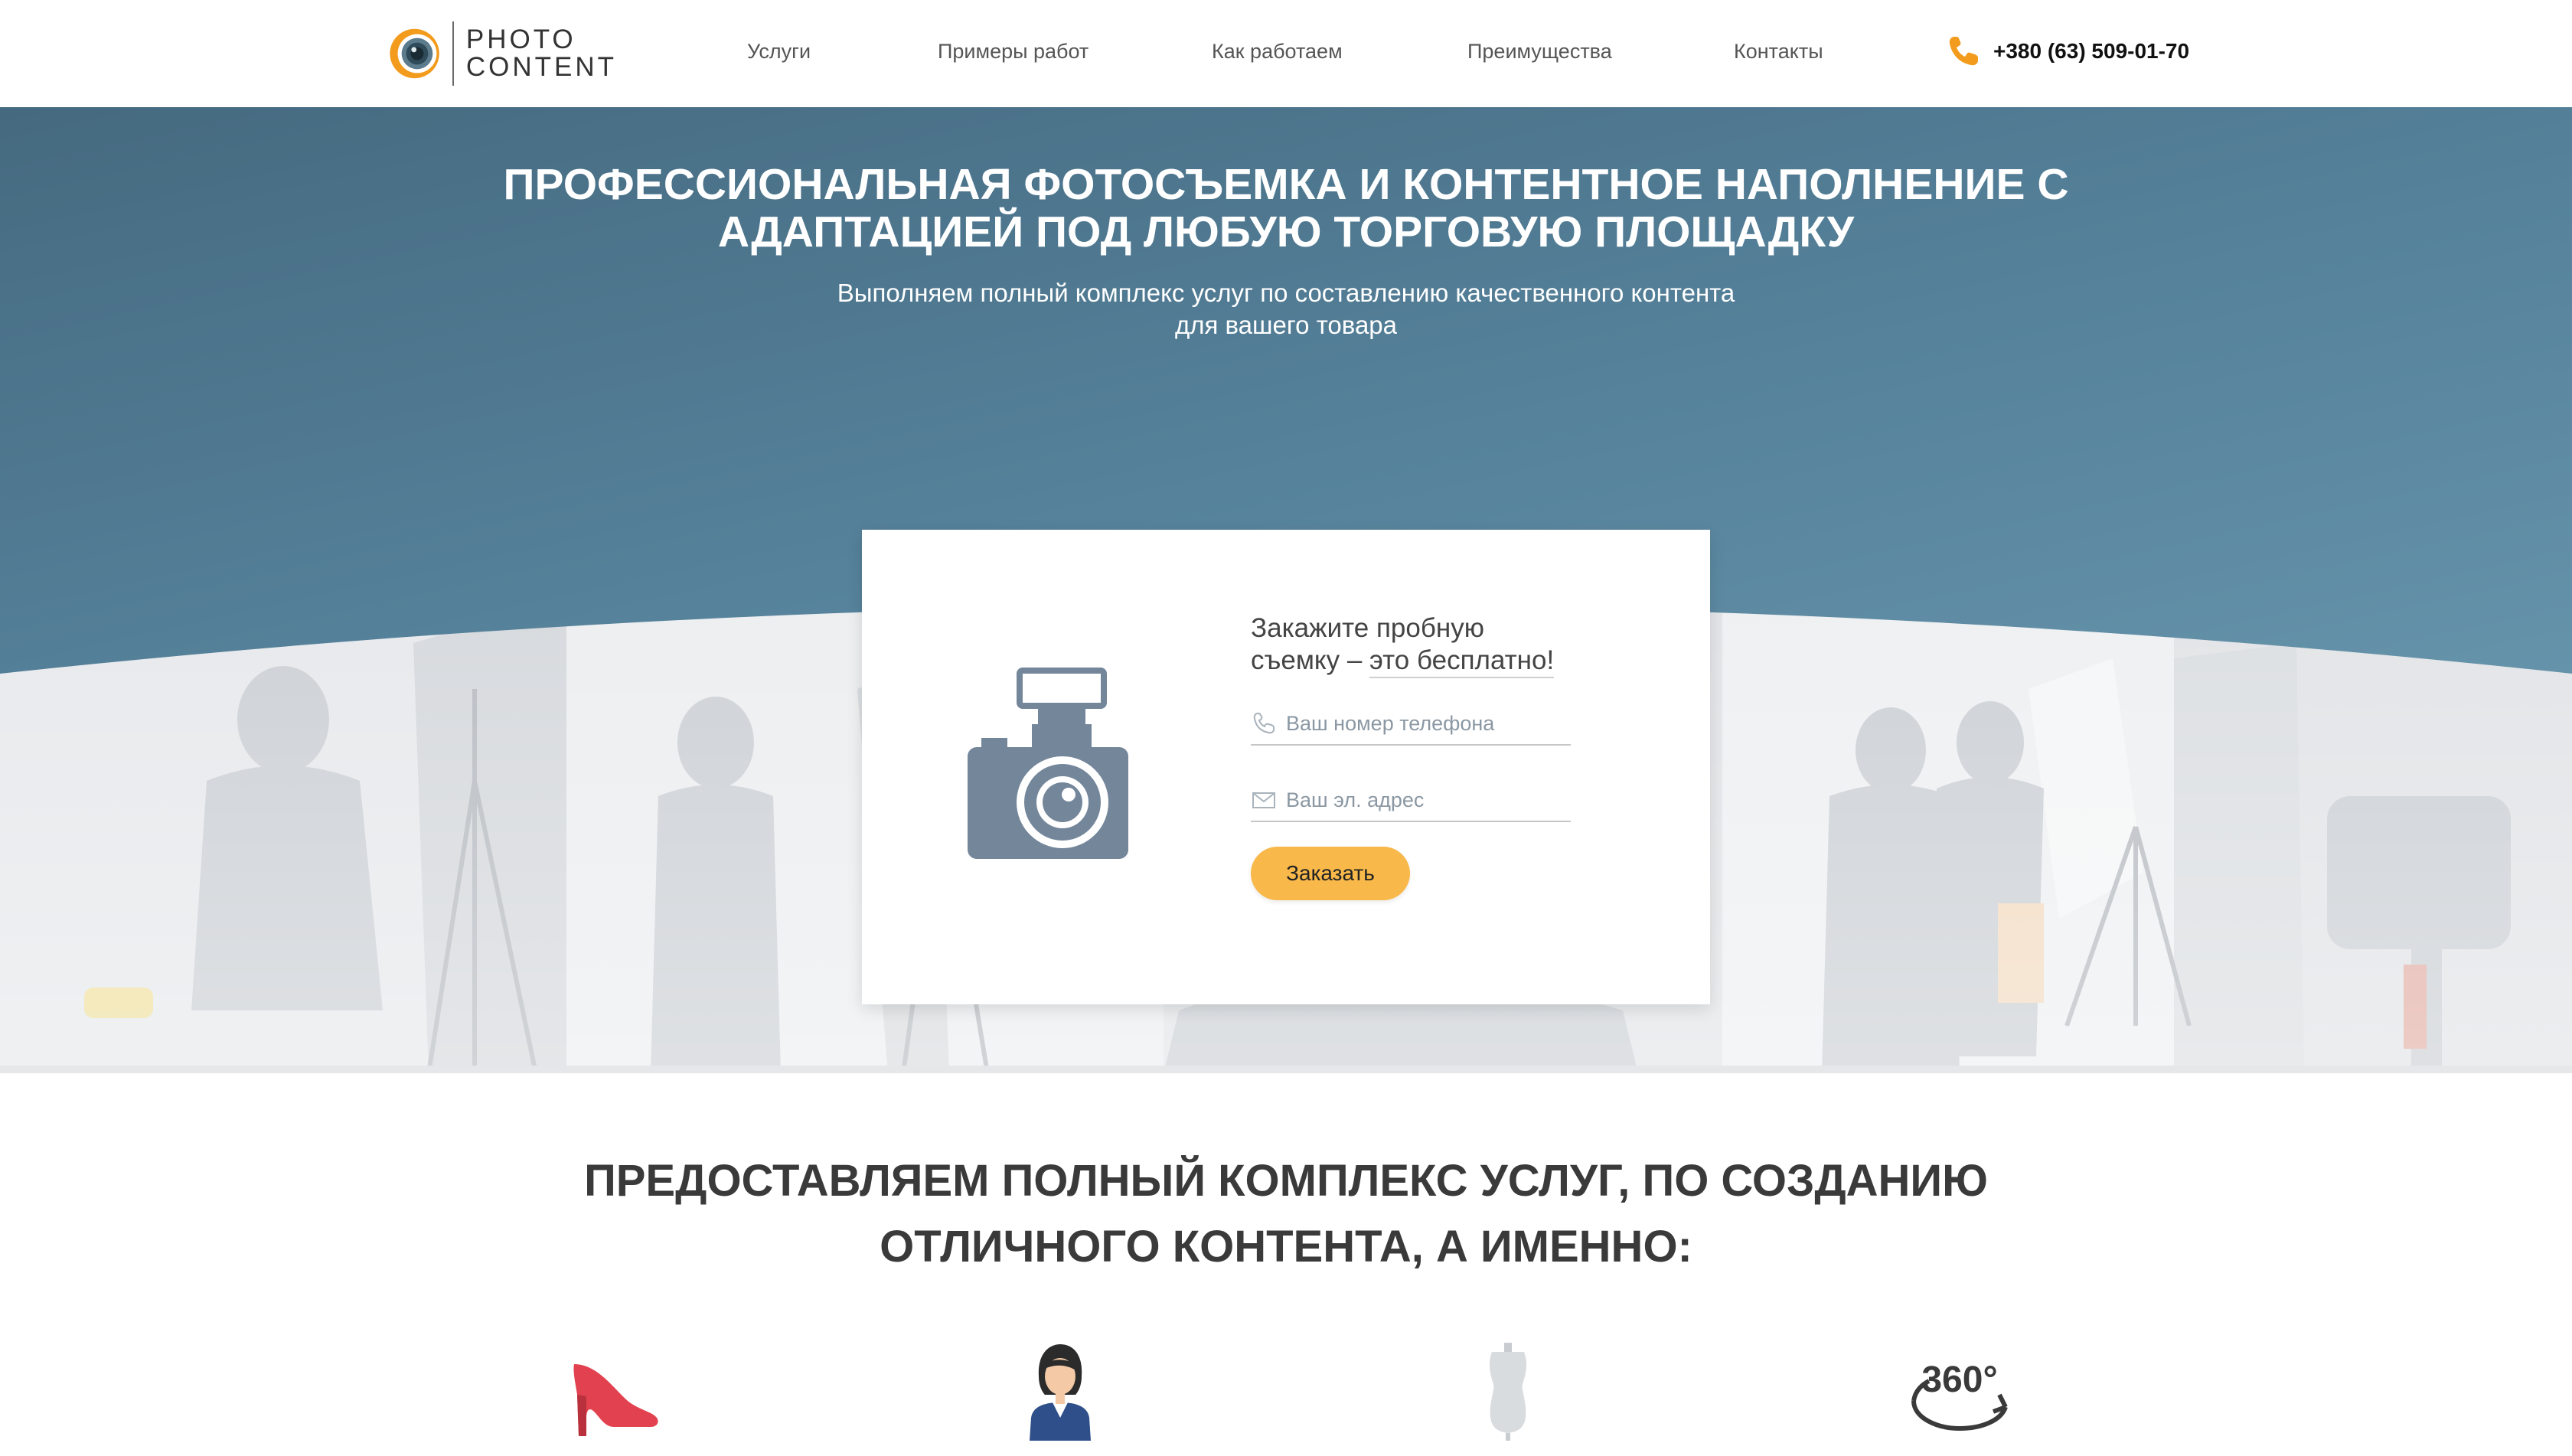 This screenshot has width=2572, height=1456. I want to click on phone-field, so click(1411, 724).